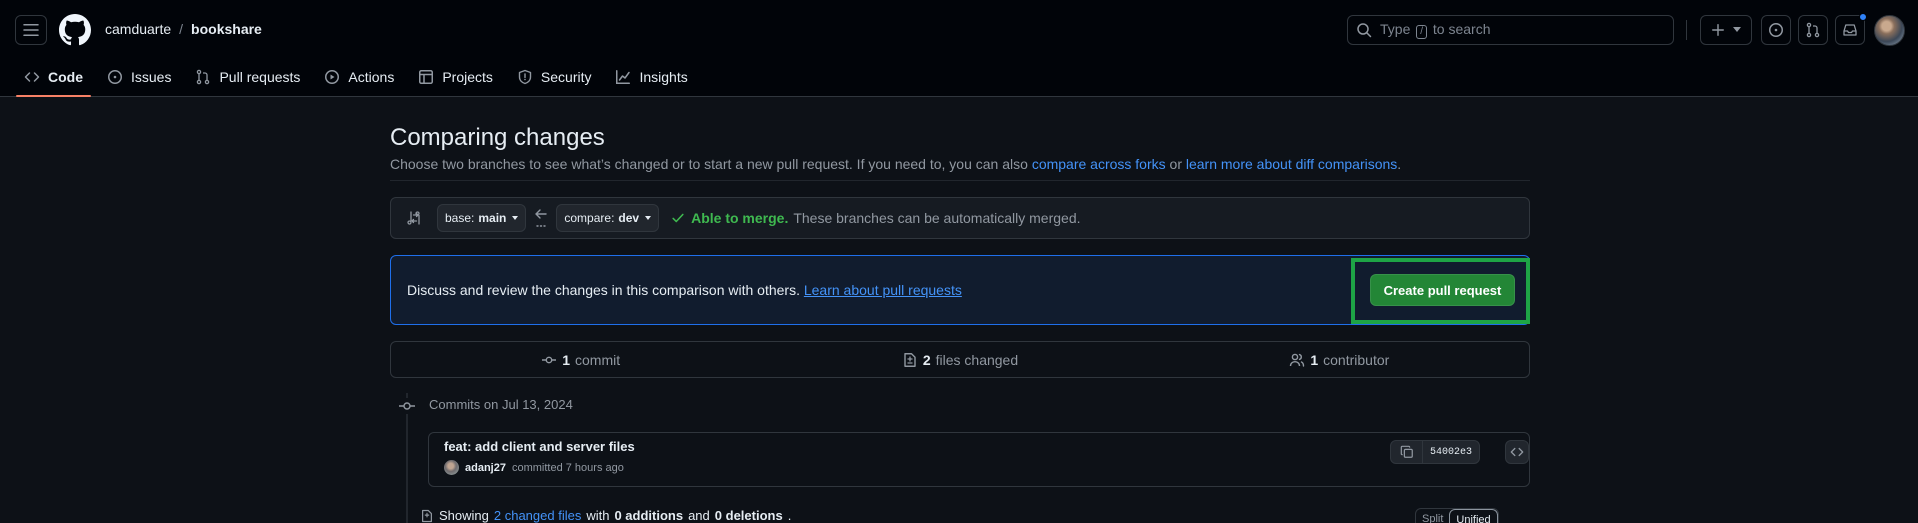  I want to click on tab-insights: Insights, so click(651, 76).